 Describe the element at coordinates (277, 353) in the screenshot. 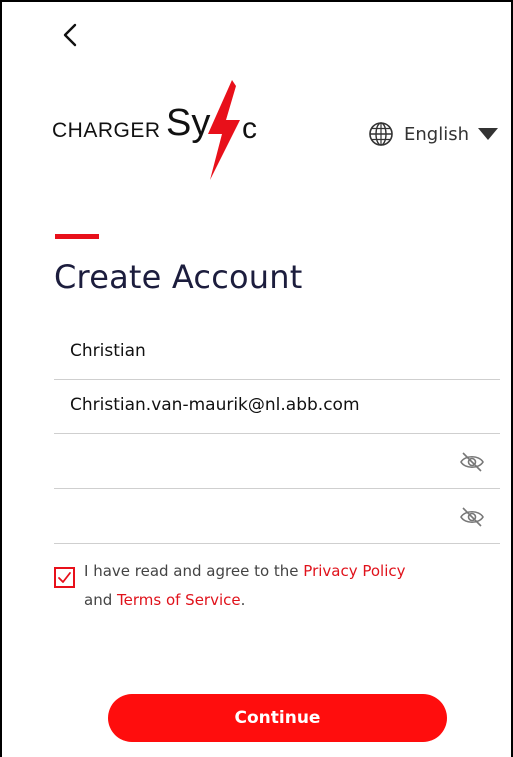

I see `name-field: Christian` at that location.